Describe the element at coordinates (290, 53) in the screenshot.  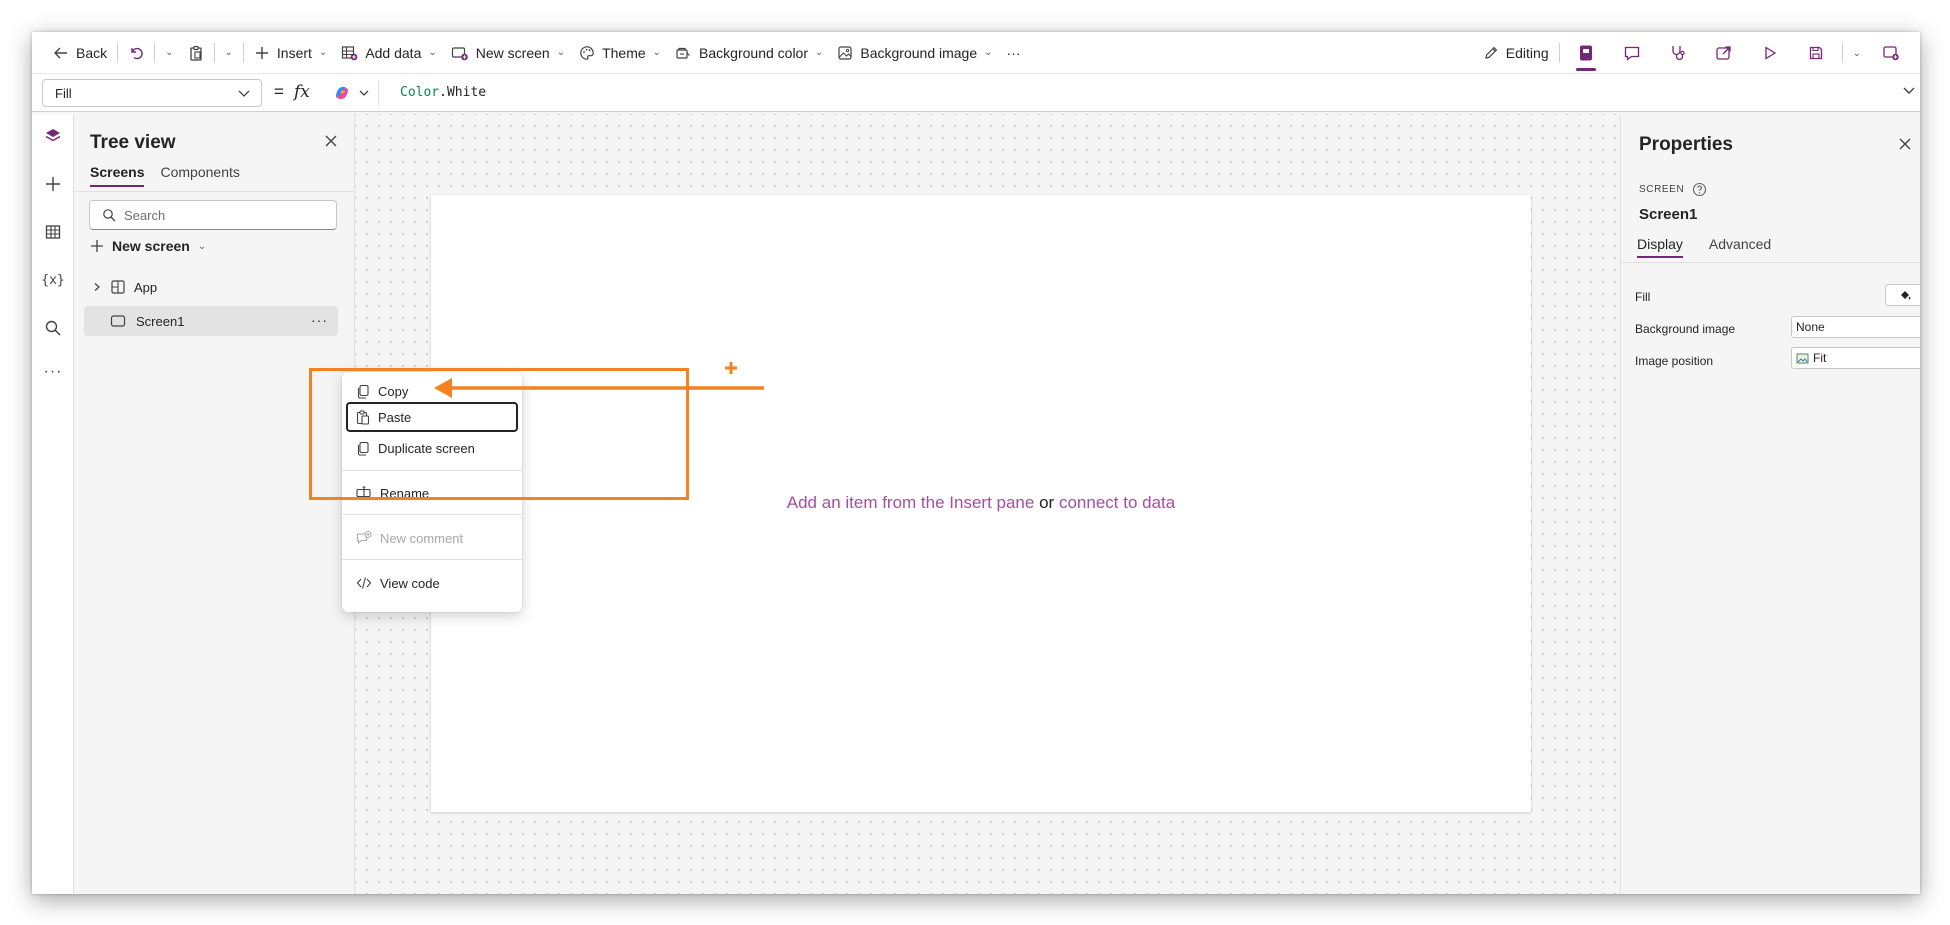
I see `insert-button: Insert ⌄` at that location.